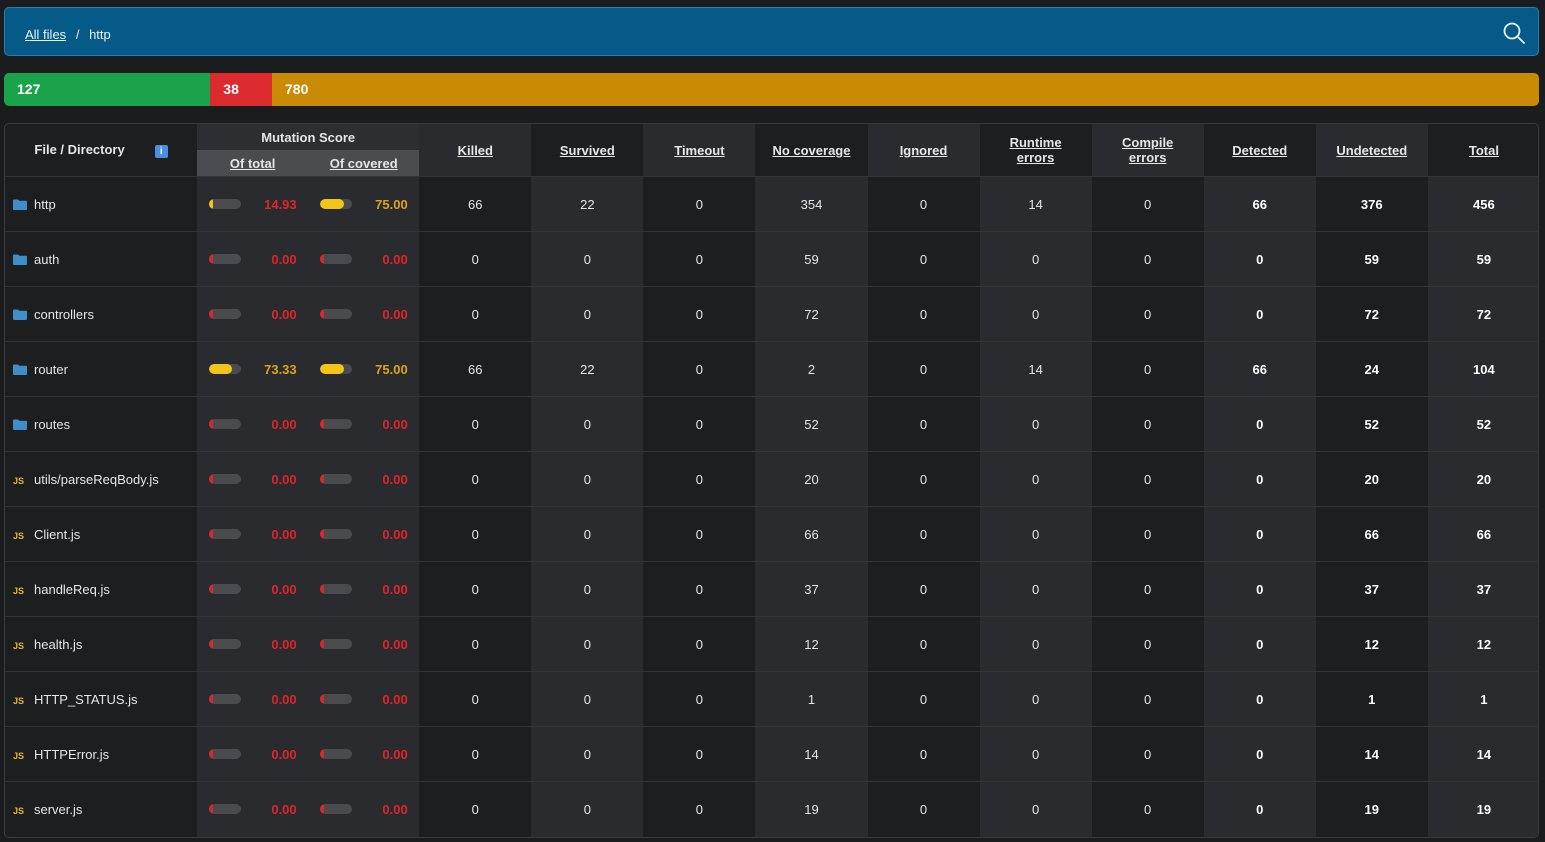 Image resolution: width=1545 pixels, height=842 pixels. I want to click on file-cell: JS HTTP_STATUS.js, so click(101, 699).